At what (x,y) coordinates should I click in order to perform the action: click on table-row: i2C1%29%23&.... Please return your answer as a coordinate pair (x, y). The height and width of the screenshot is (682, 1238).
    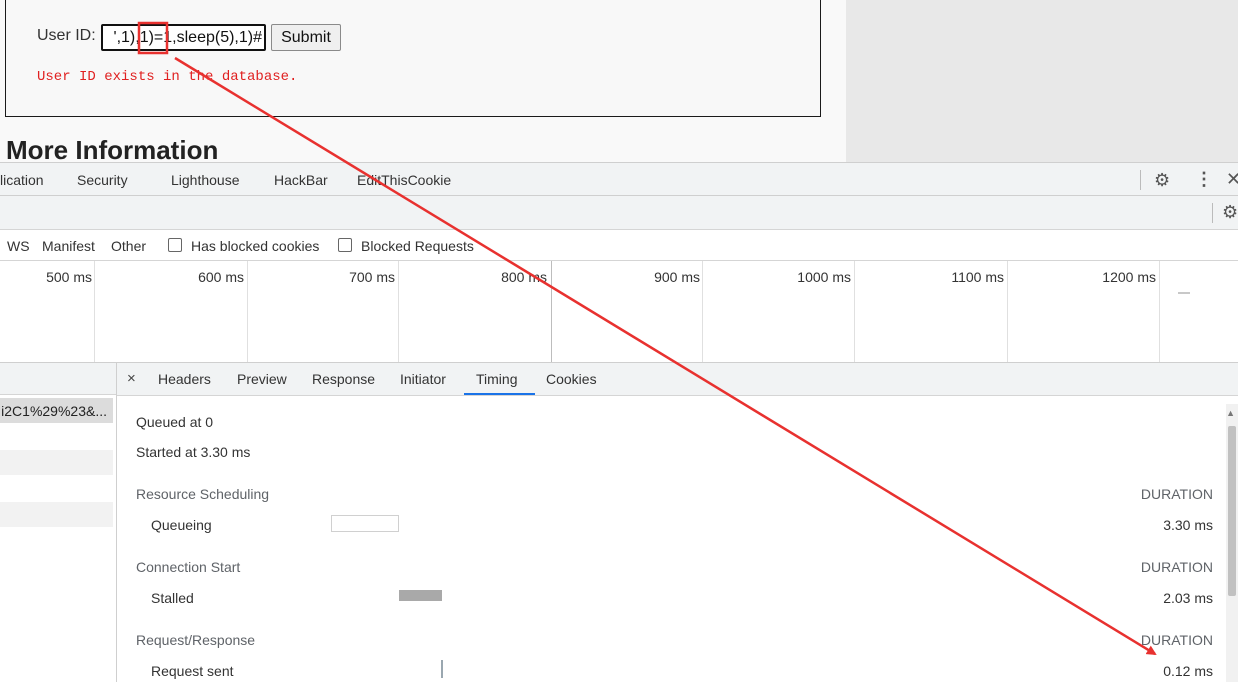
    Looking at the image, I should click on (56, 410).